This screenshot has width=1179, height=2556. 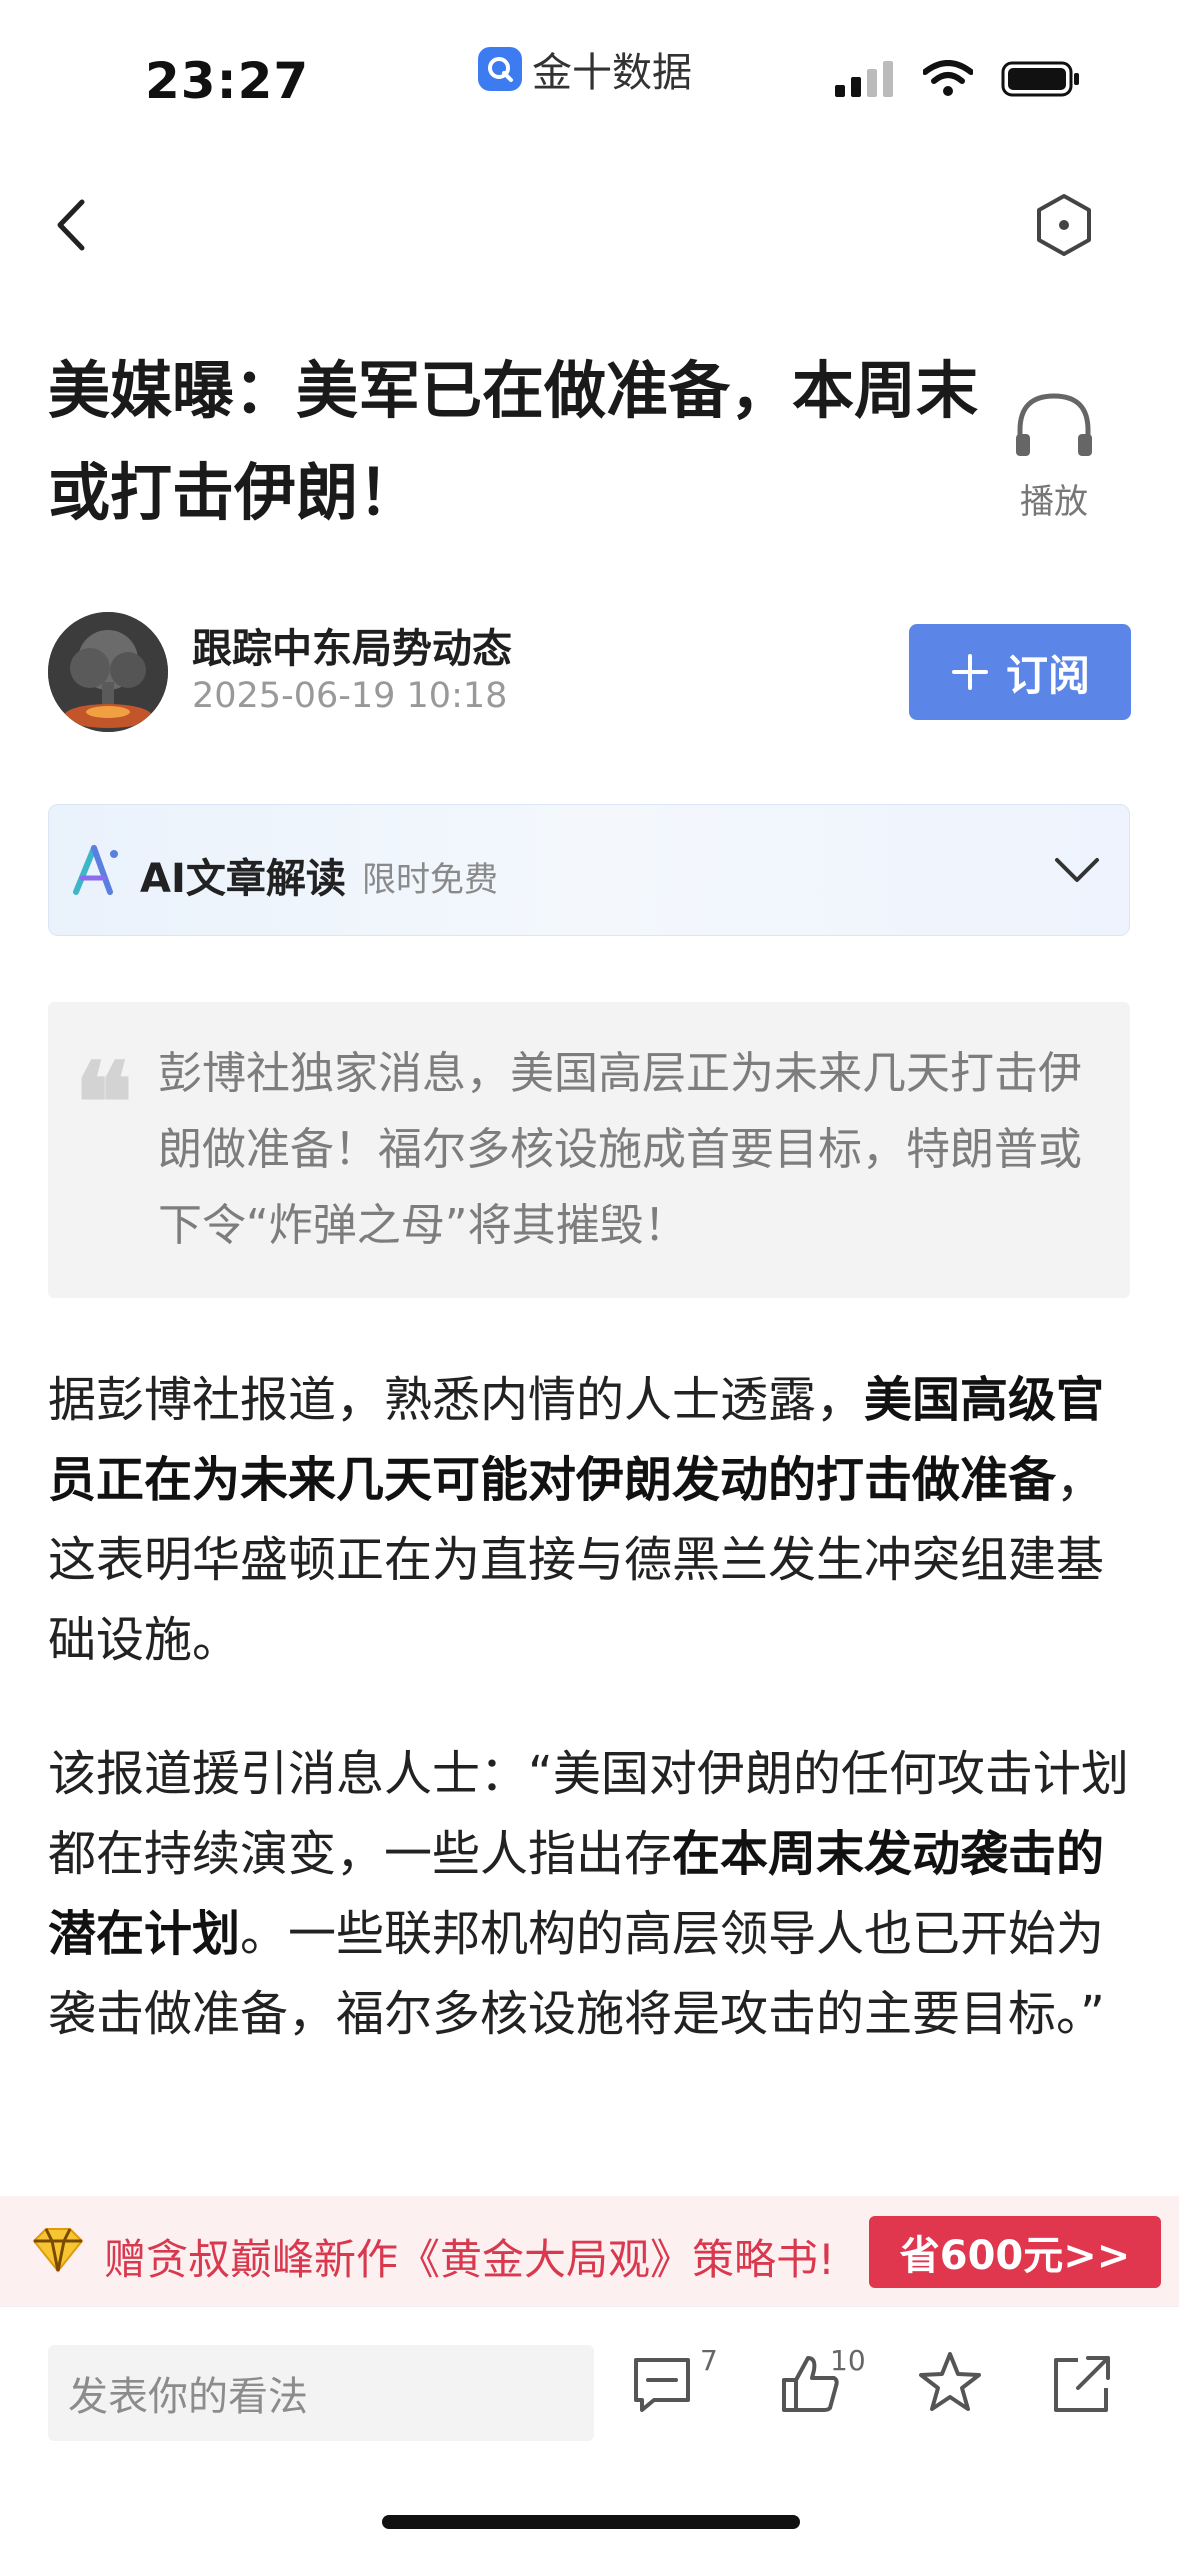 I want to click on comment-input: 发表你的看法, so click(x=321, y=2393).